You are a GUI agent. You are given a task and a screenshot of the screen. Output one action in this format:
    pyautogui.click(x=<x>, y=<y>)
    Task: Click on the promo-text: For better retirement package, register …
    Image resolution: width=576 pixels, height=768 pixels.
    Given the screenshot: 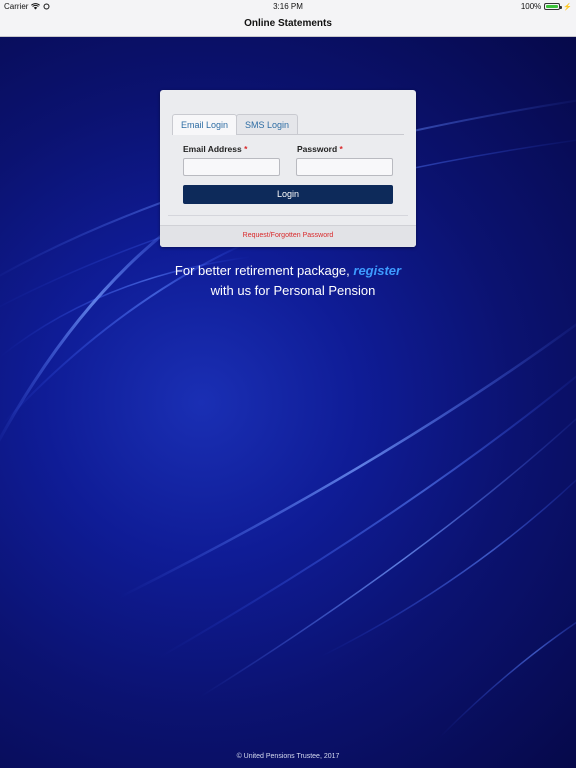 What is the action you would take?
    pyautogui.click(x=288, y=281)
    